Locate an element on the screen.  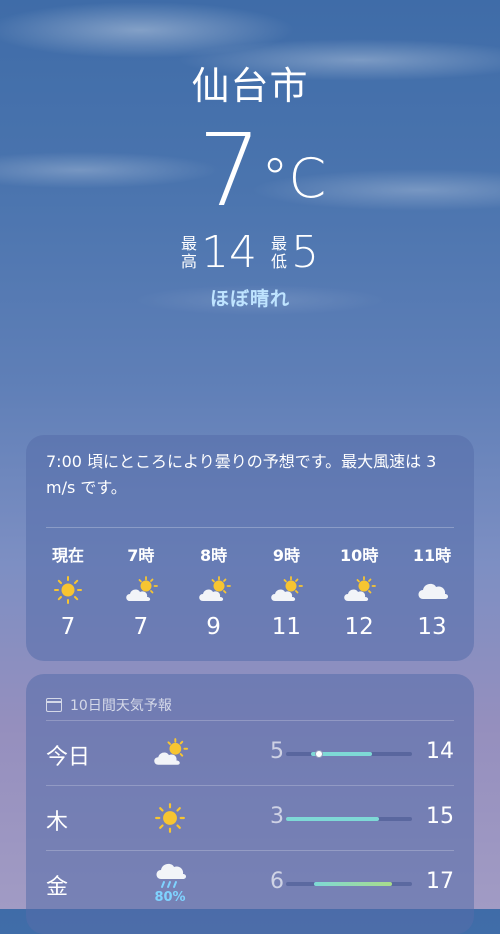
condition-text: ほぼ晴れ is located at coordinates (249, 299).